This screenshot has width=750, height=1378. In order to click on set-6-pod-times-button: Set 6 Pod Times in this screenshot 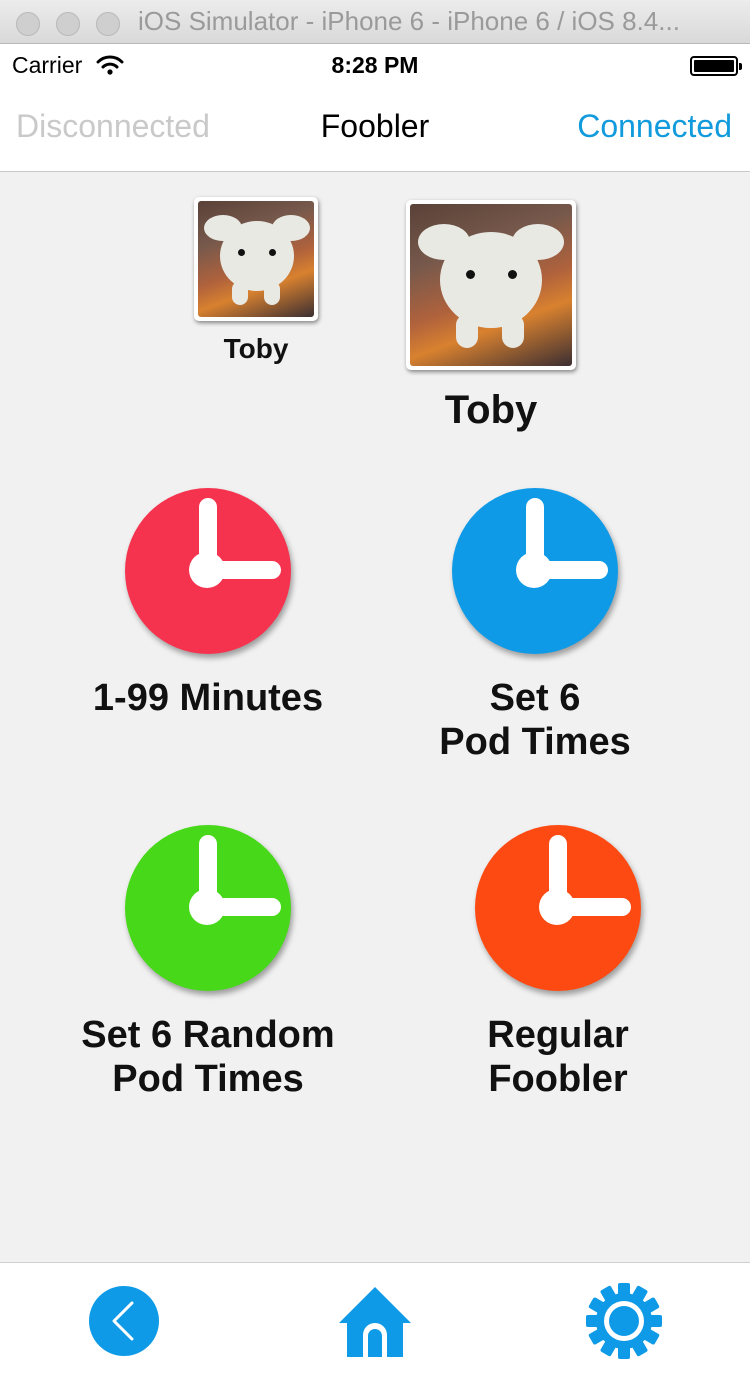, I will do `click(535, 626)`.